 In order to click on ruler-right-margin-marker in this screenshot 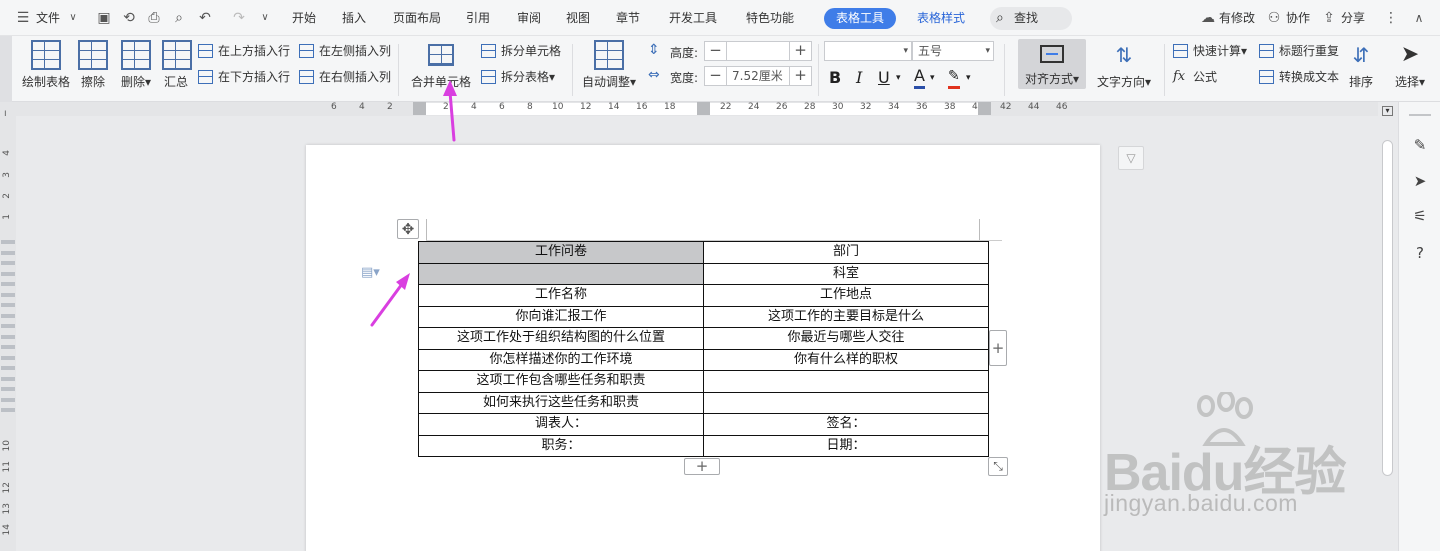, I will do `click(984, 108)`.